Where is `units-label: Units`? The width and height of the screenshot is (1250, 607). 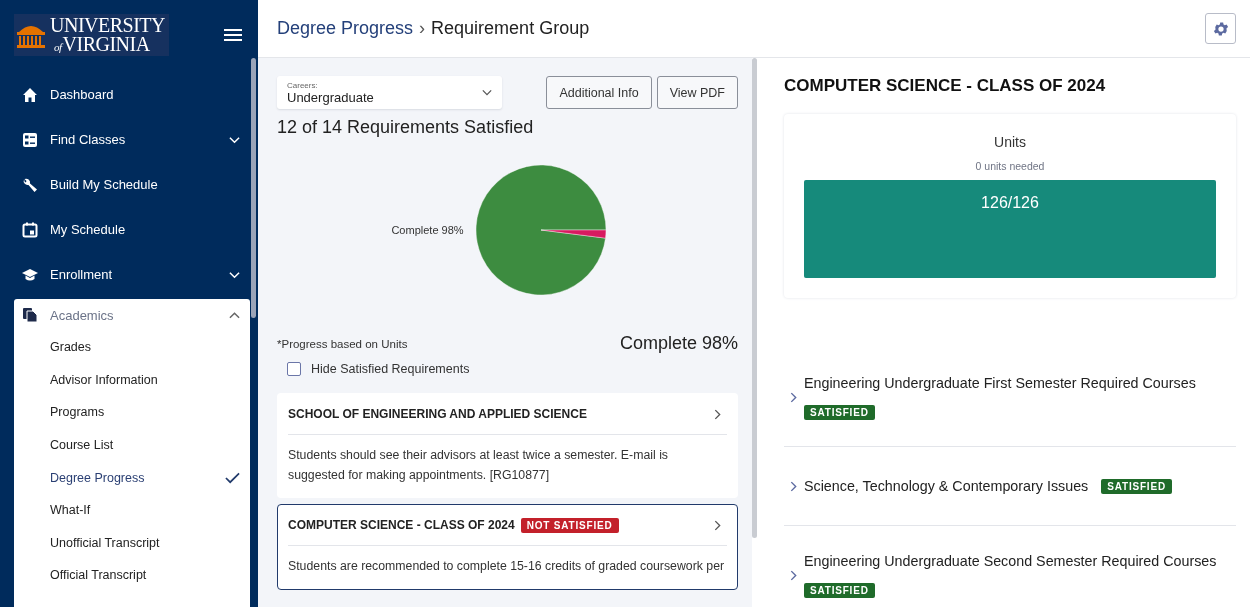
units-label: Units is located at coordinates (1010, 142).